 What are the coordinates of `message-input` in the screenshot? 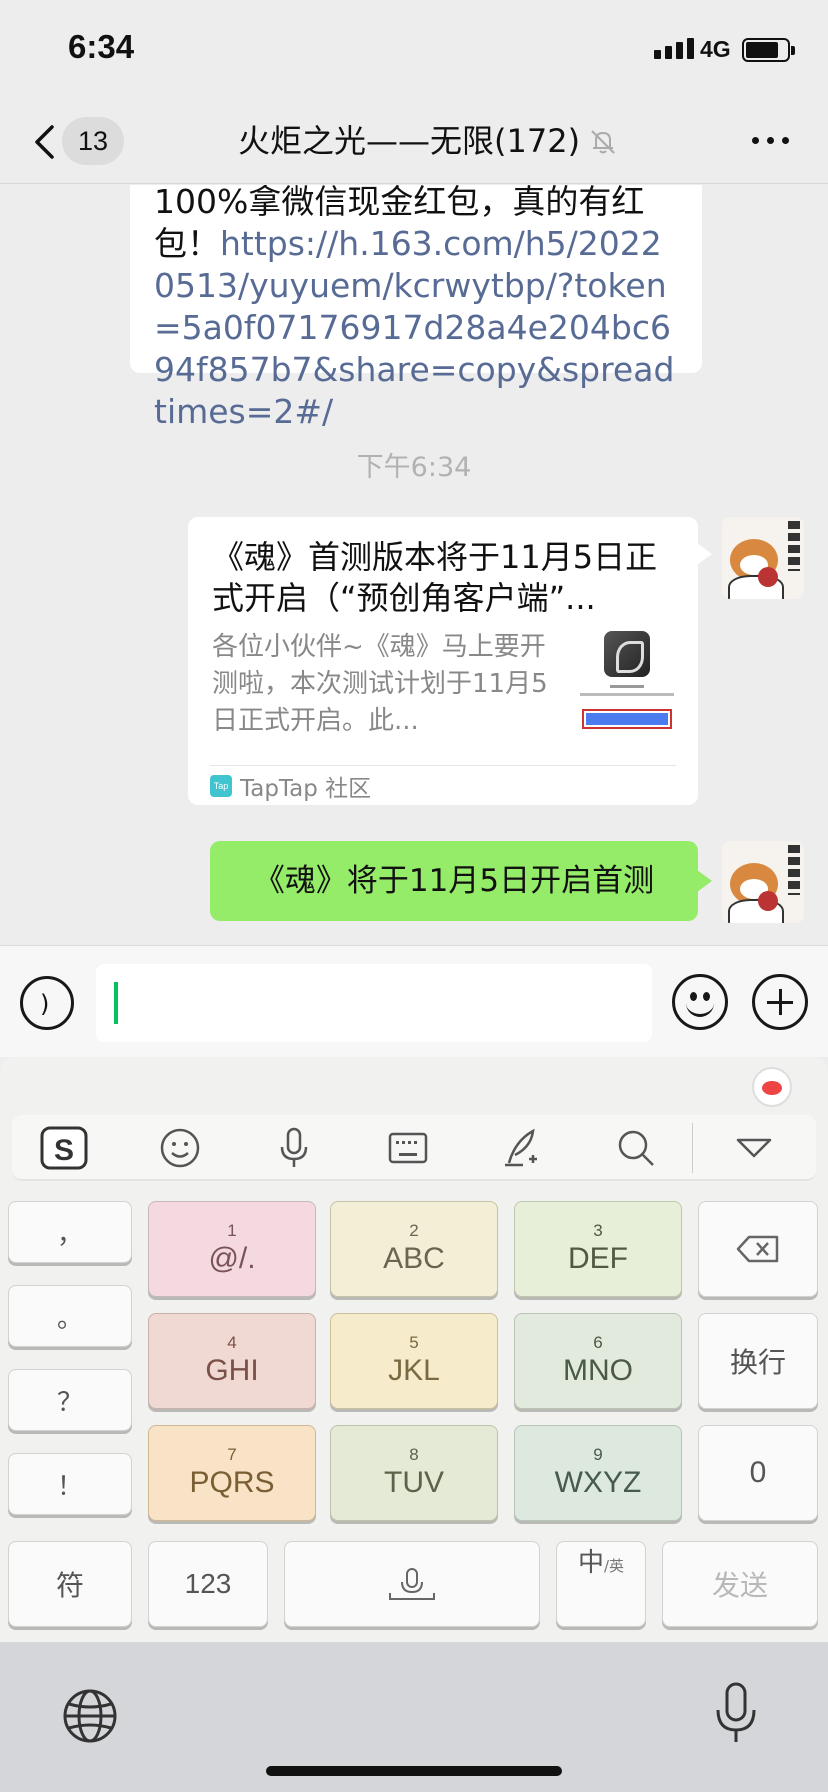 It's located at (374, 1003).